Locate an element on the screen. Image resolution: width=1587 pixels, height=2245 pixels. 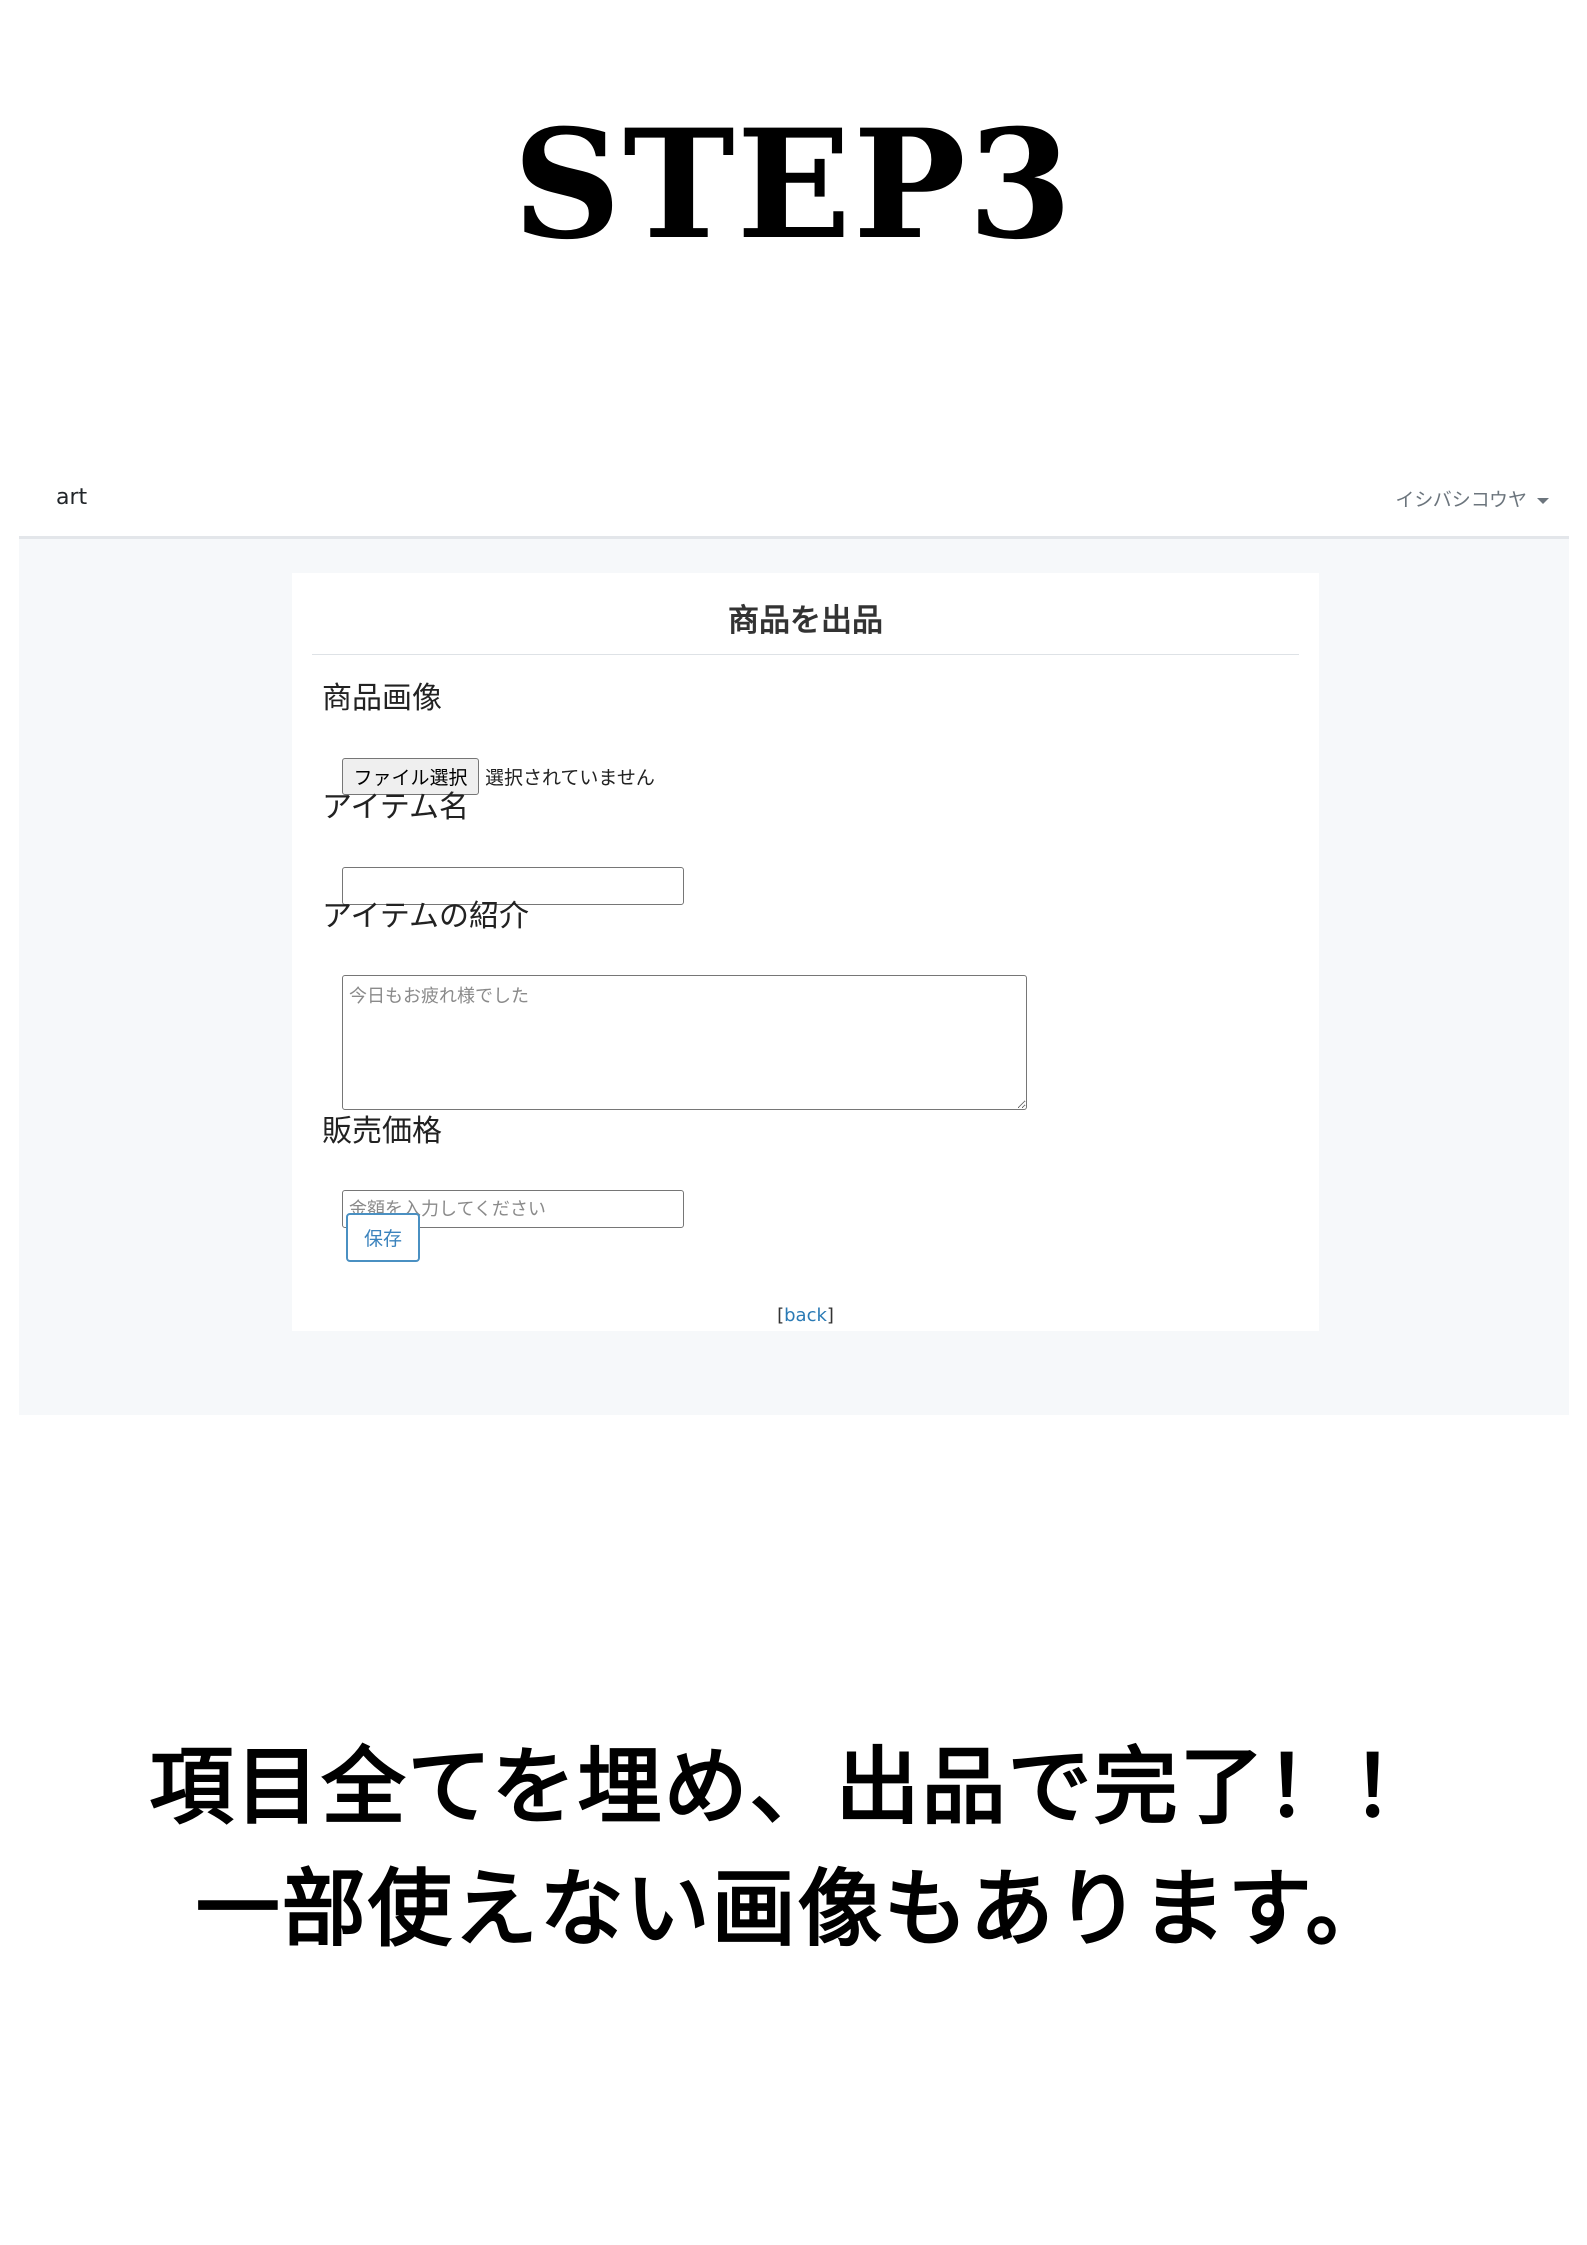
caption-line-2: 一部使えない画像もあります。 is located at coordinates (793, 1909).